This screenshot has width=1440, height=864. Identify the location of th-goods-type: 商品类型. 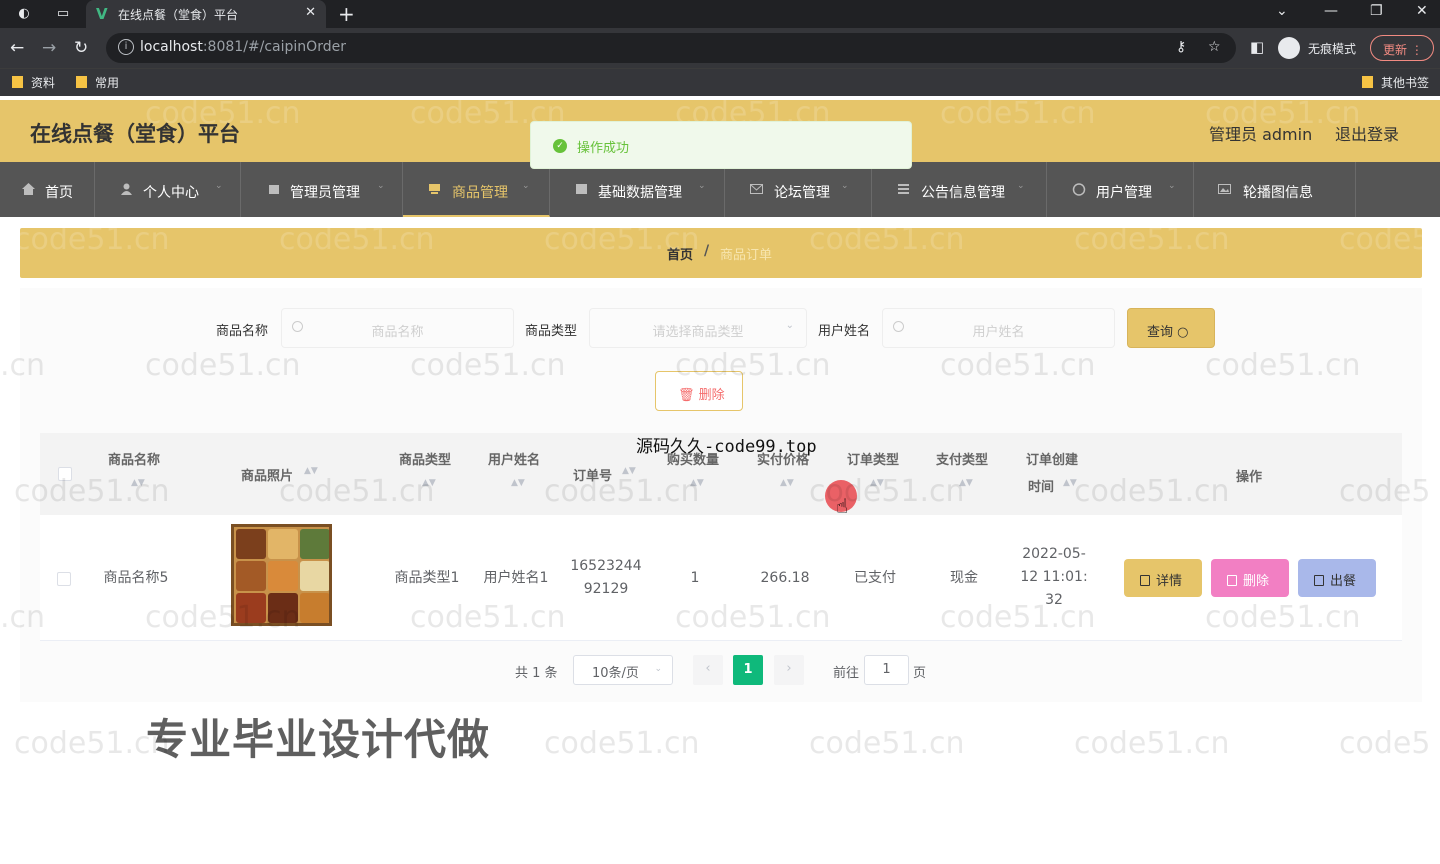
(425, 458).